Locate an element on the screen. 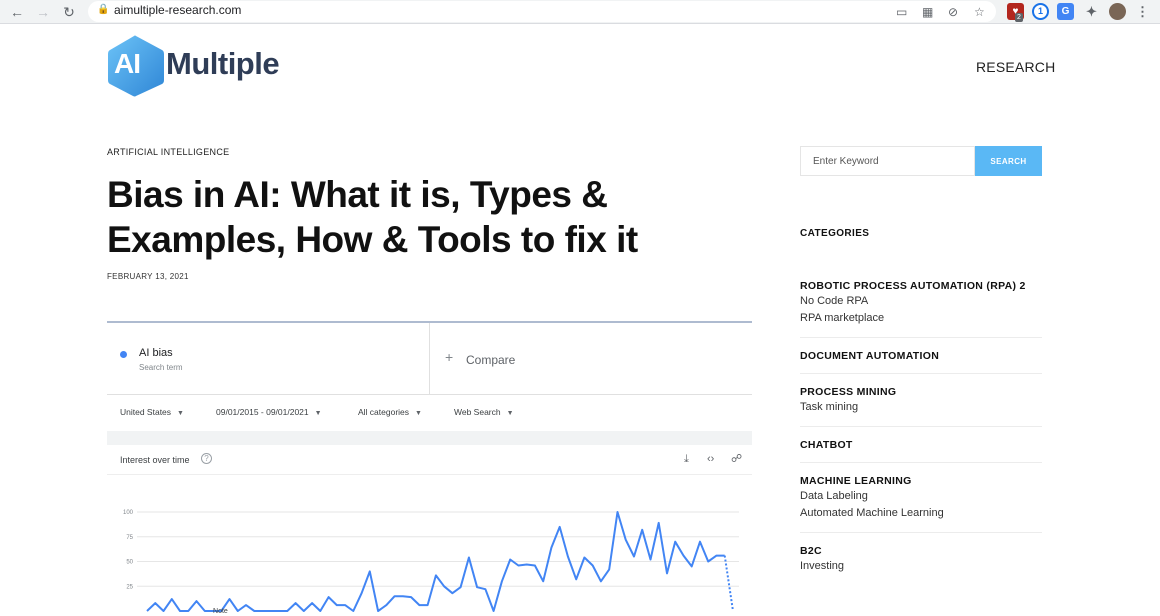  nav-research-link: RESEARCH is located at coordinates (1015, 67).